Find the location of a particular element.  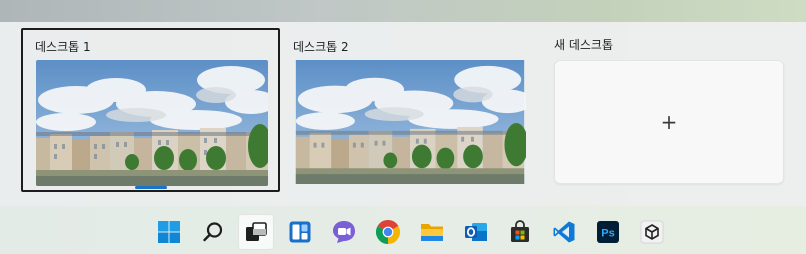

desktop-1-label: 데스크톱 1 is located at coordinates (63, 47).